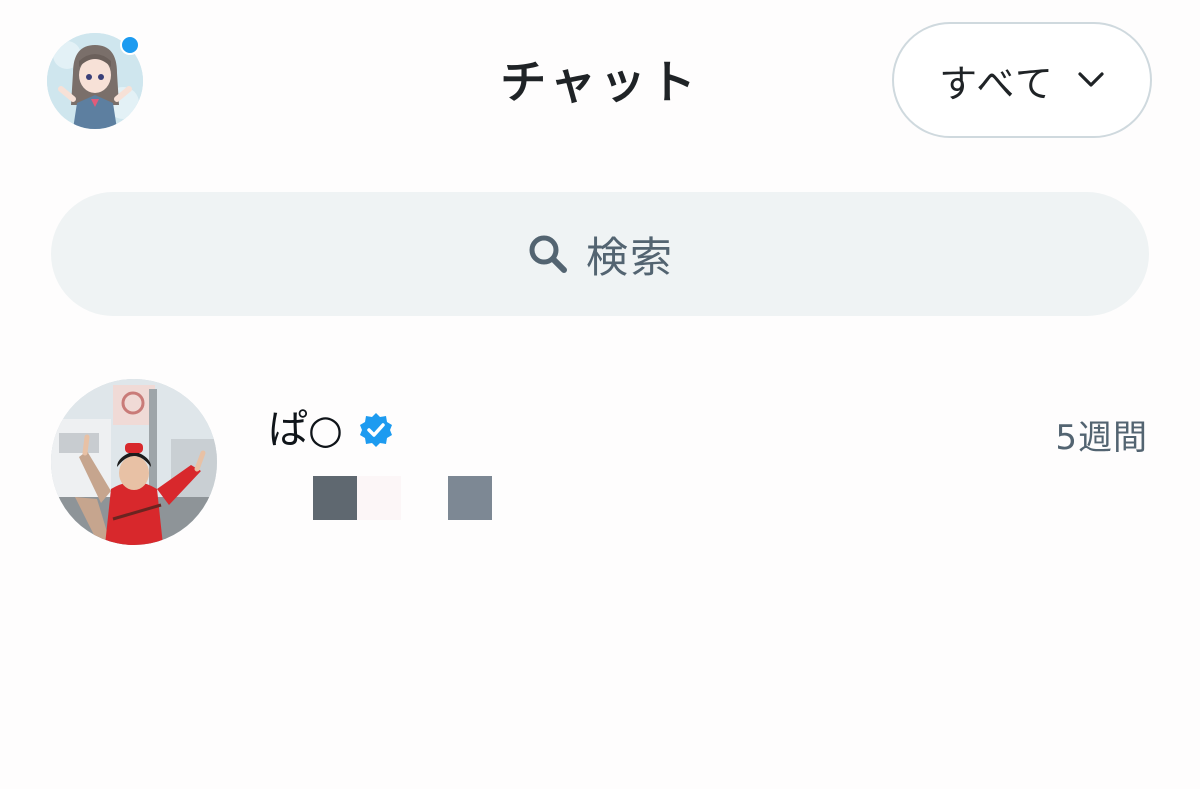  What do you see at coordinates (629, 257) in the screenshot?
I see `search-placeholder: 検索` at bounding box center [629, 257].